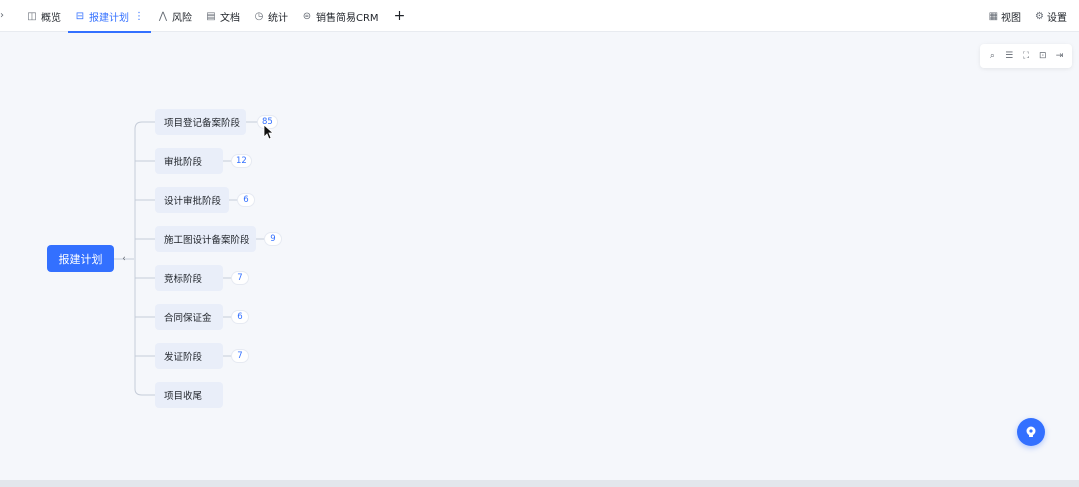  I want to click on node-count-badge: 12, so click(241, 161).